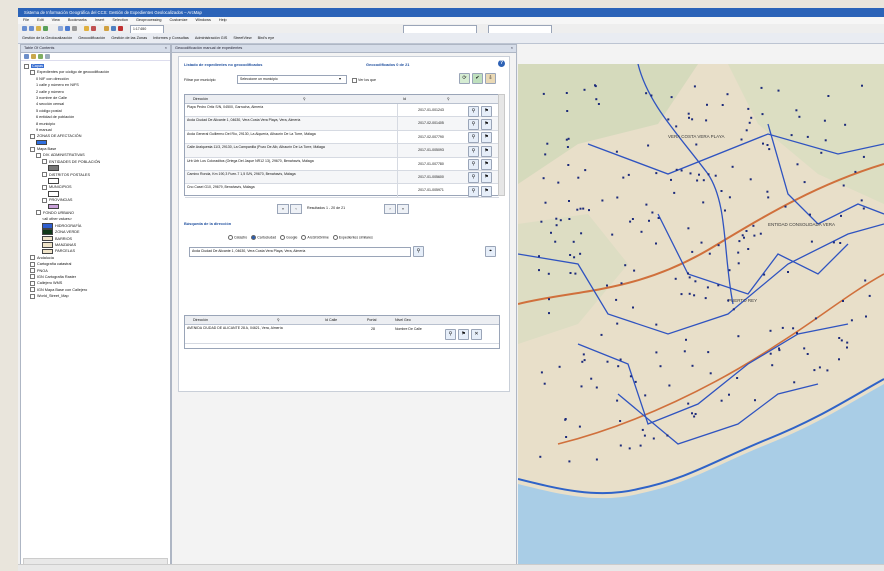 This screenshot has width=884, height=571. Describe the element at coordinates (278, 320) in the screenshot. I see `filter-icon: ⚲` at that location.